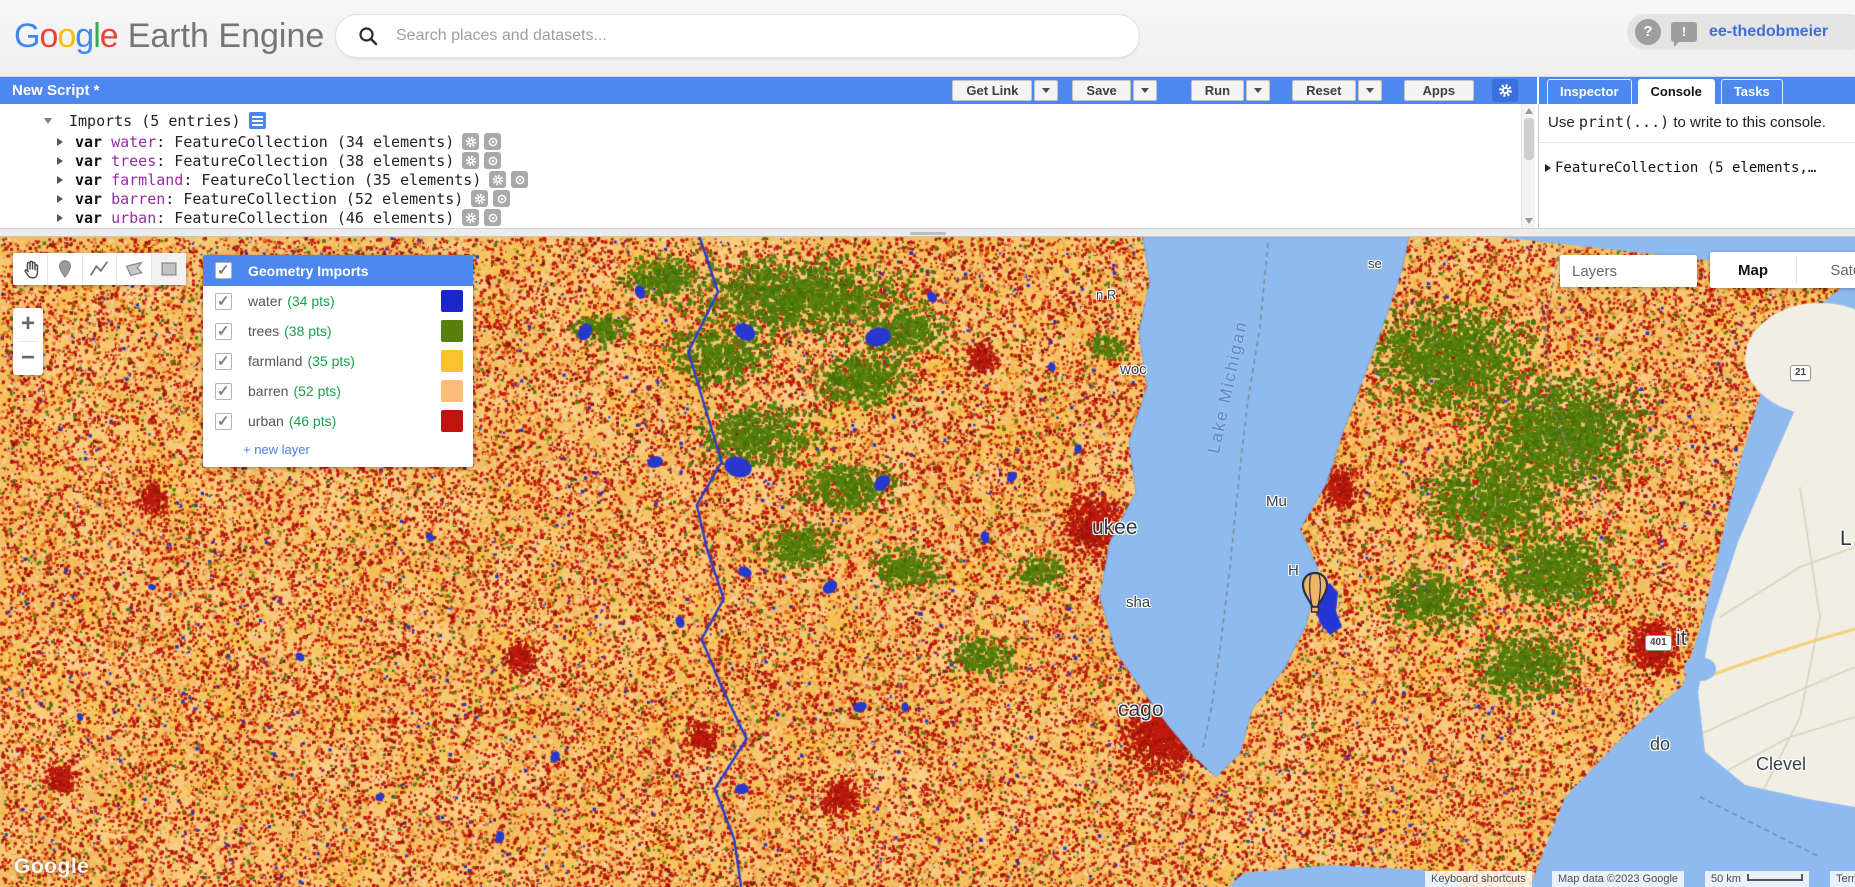 This screenshot has width=1855, height=887. Describe the element at coordinates (1315, 593) in the screenshot. I see `map-marker-pin` at that location.